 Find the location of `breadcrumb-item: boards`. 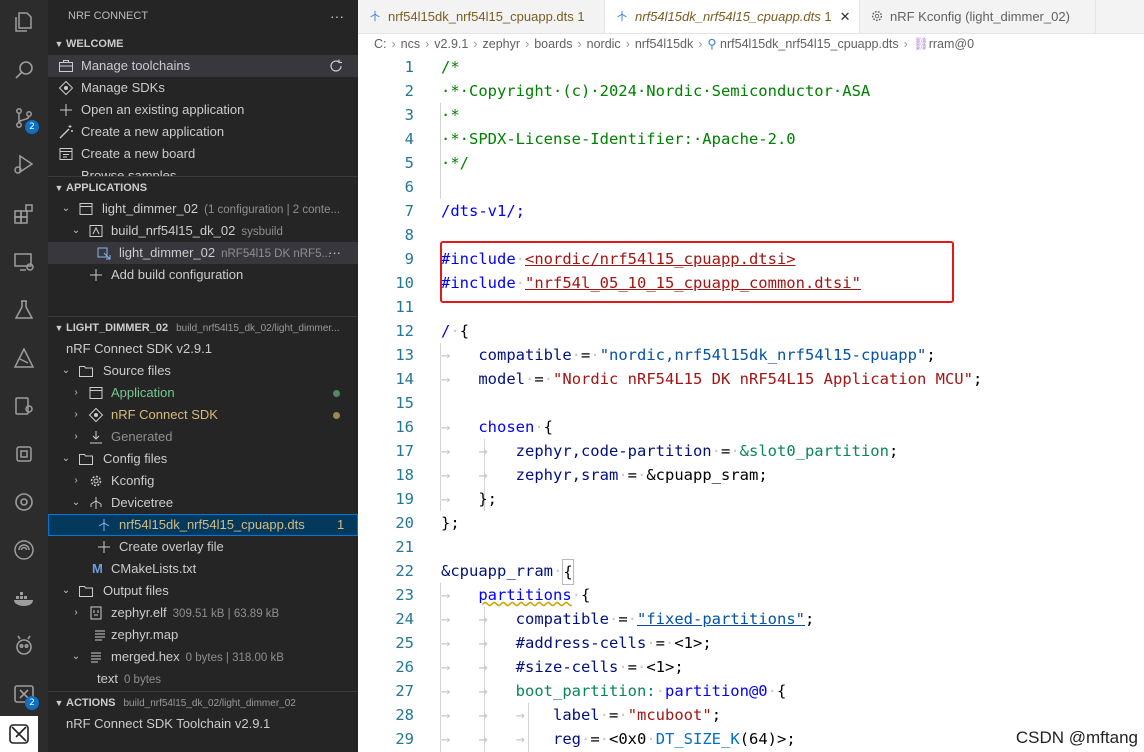

breadcrumb-item: boards is located at coordinates (553, 44).